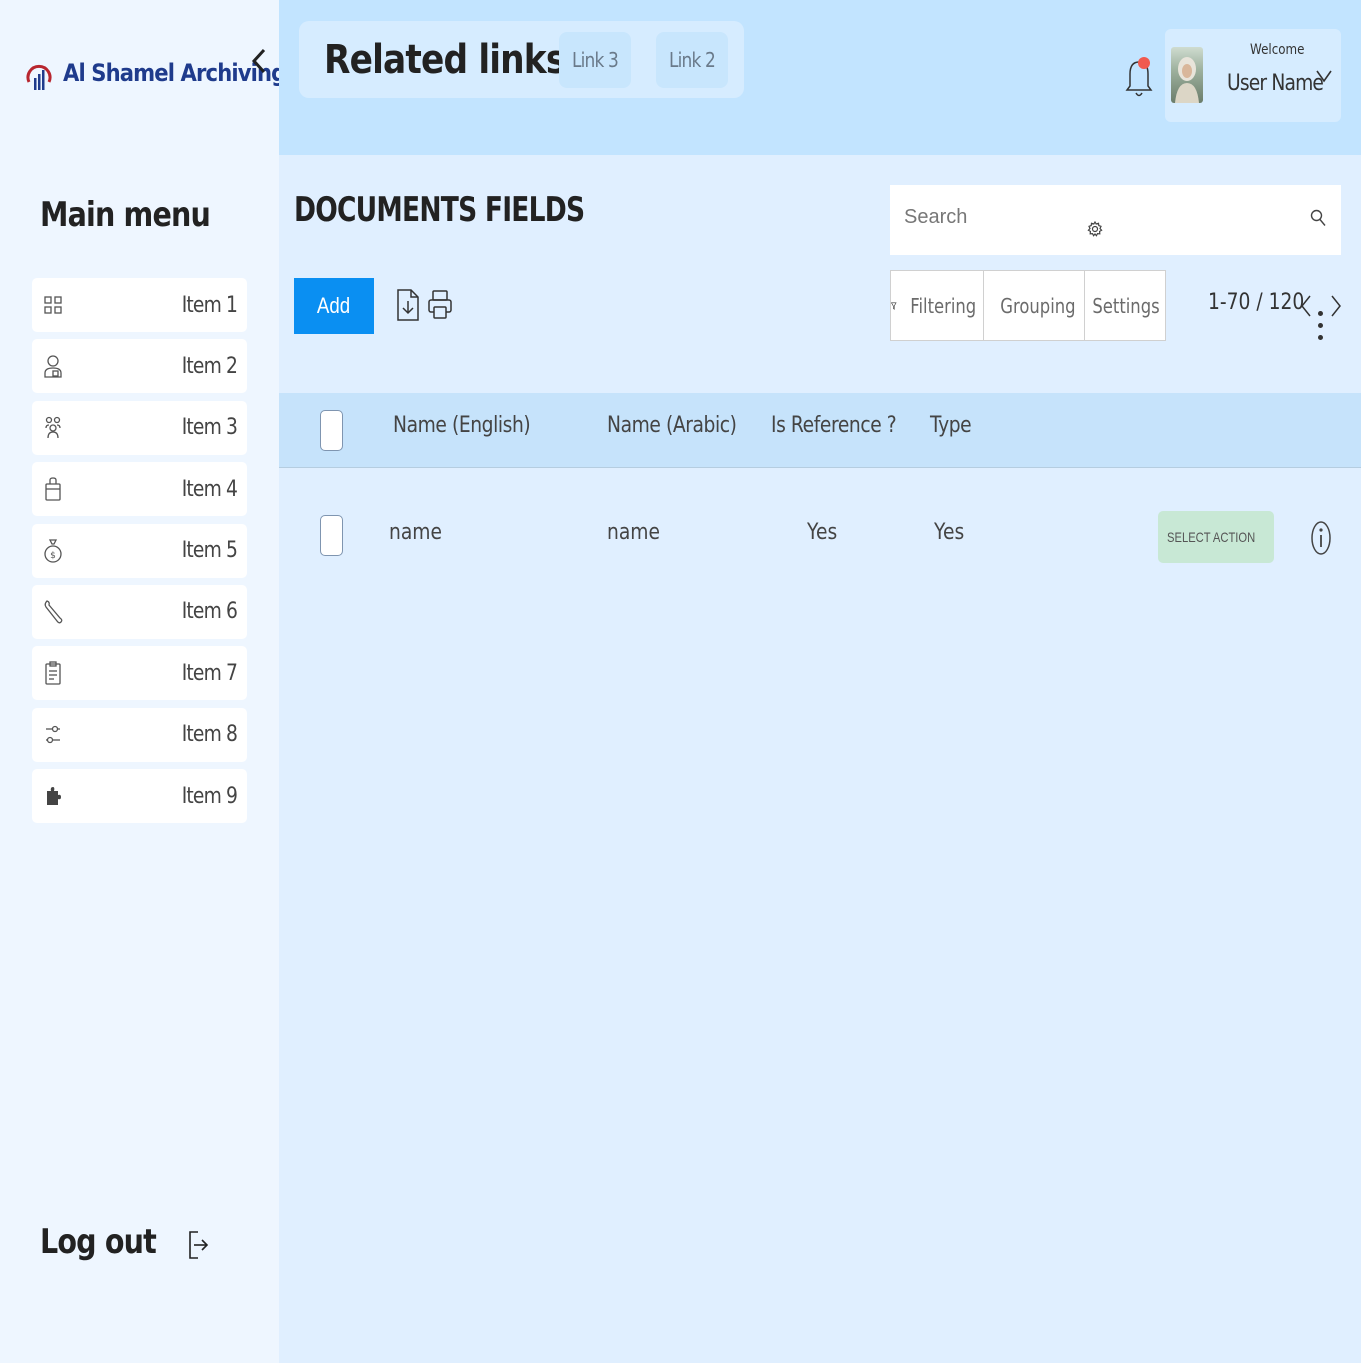  Describe the element at coordinates (53, 427) in the screenshot. I see `group-icon` at that location.